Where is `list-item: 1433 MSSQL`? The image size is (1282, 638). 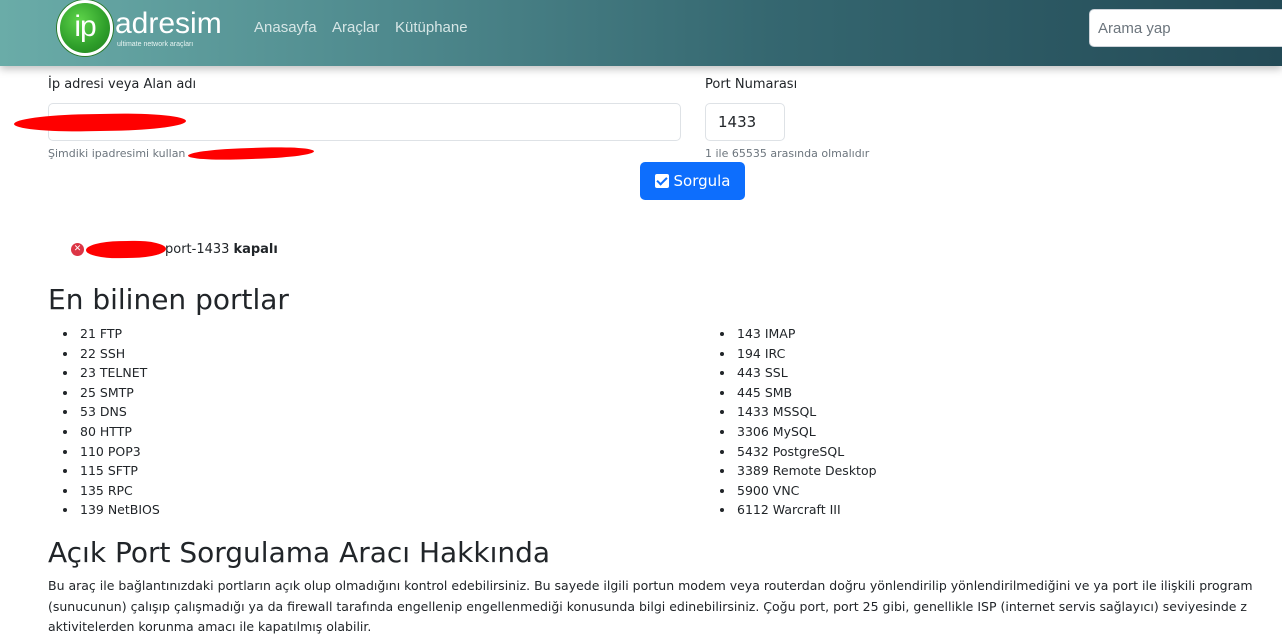 list-item: 1433 MSSQL is located at coordinates (985, 412).